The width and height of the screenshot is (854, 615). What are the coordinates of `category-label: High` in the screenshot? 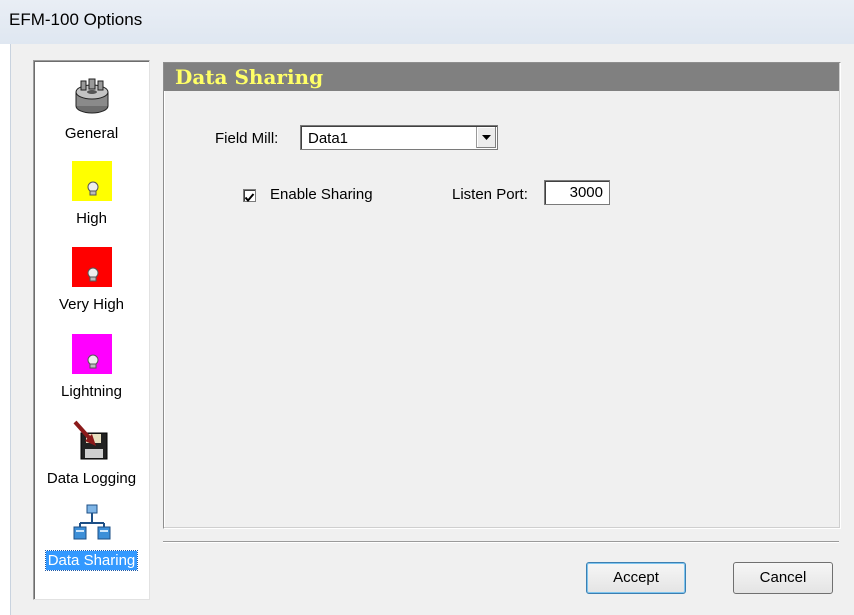 It's located at (91, 218).